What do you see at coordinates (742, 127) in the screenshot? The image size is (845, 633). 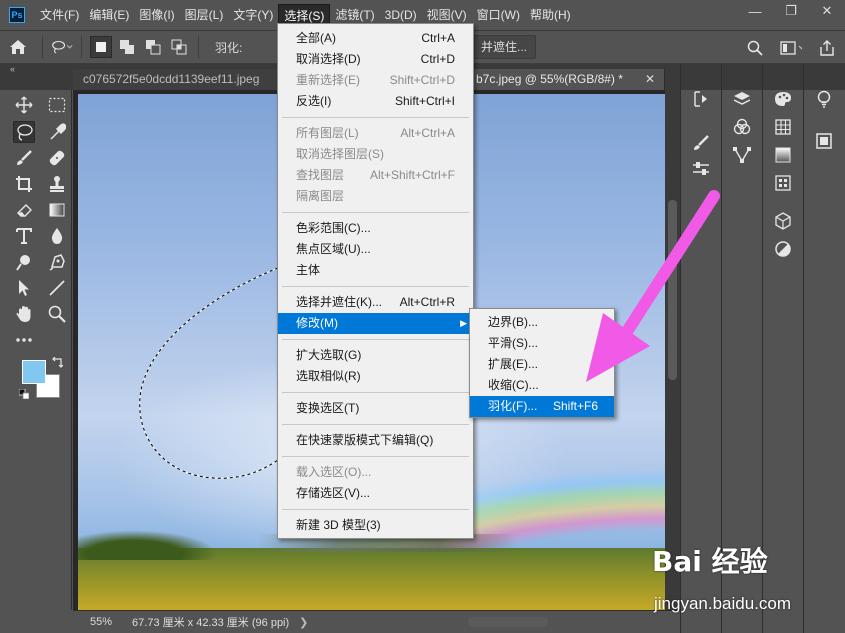 I see `channels-panel-button` at bounding box center [742, 127].